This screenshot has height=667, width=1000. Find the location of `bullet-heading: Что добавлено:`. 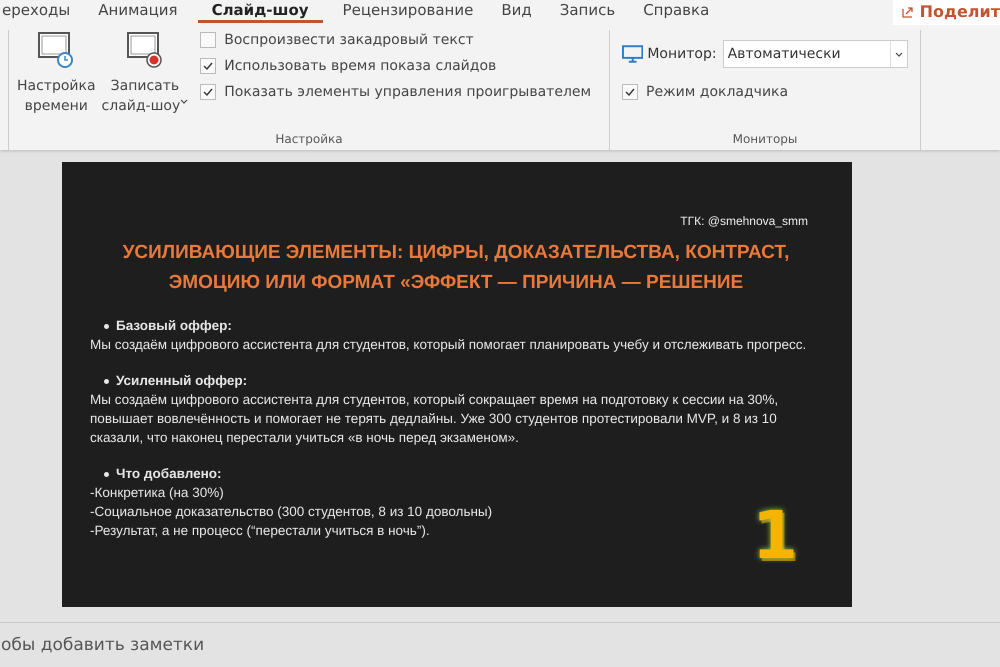

bullet-heading: Что добавлено: is located at coordinates (449, 473).